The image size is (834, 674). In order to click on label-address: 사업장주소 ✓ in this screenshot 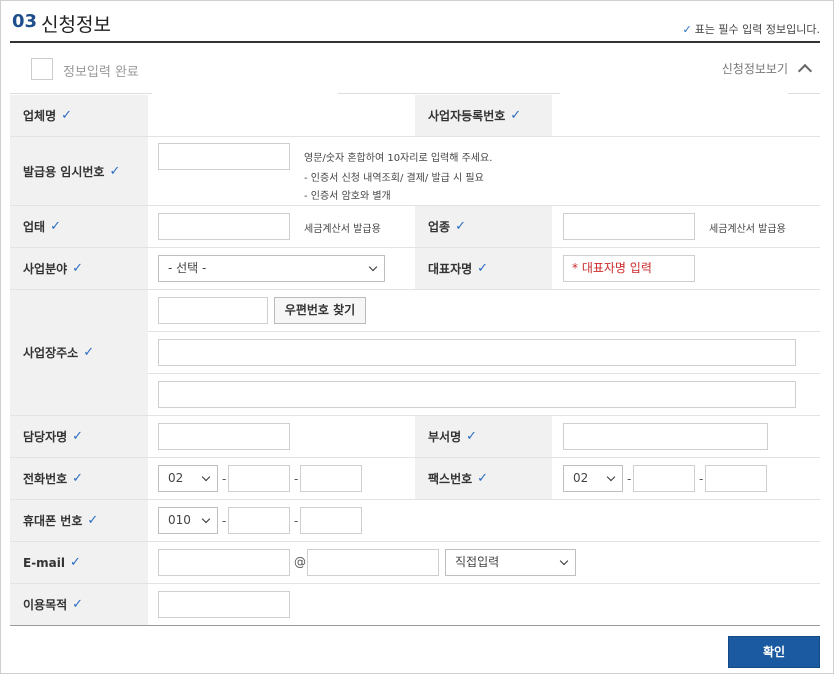, I will do `click(79, 352)`.